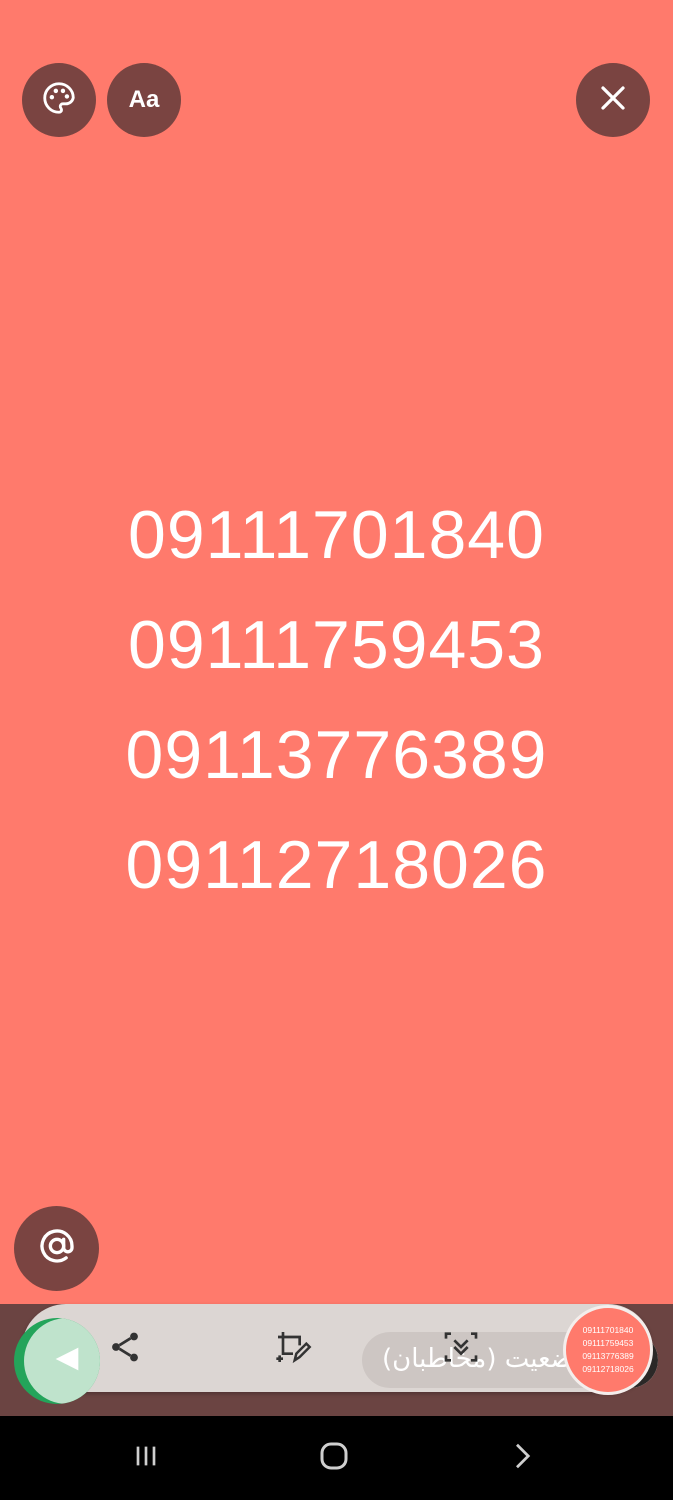  Describe the element at coordinates (608, 1330) in the screenshot. I see `preview-line-1: 09111701840` at that location.